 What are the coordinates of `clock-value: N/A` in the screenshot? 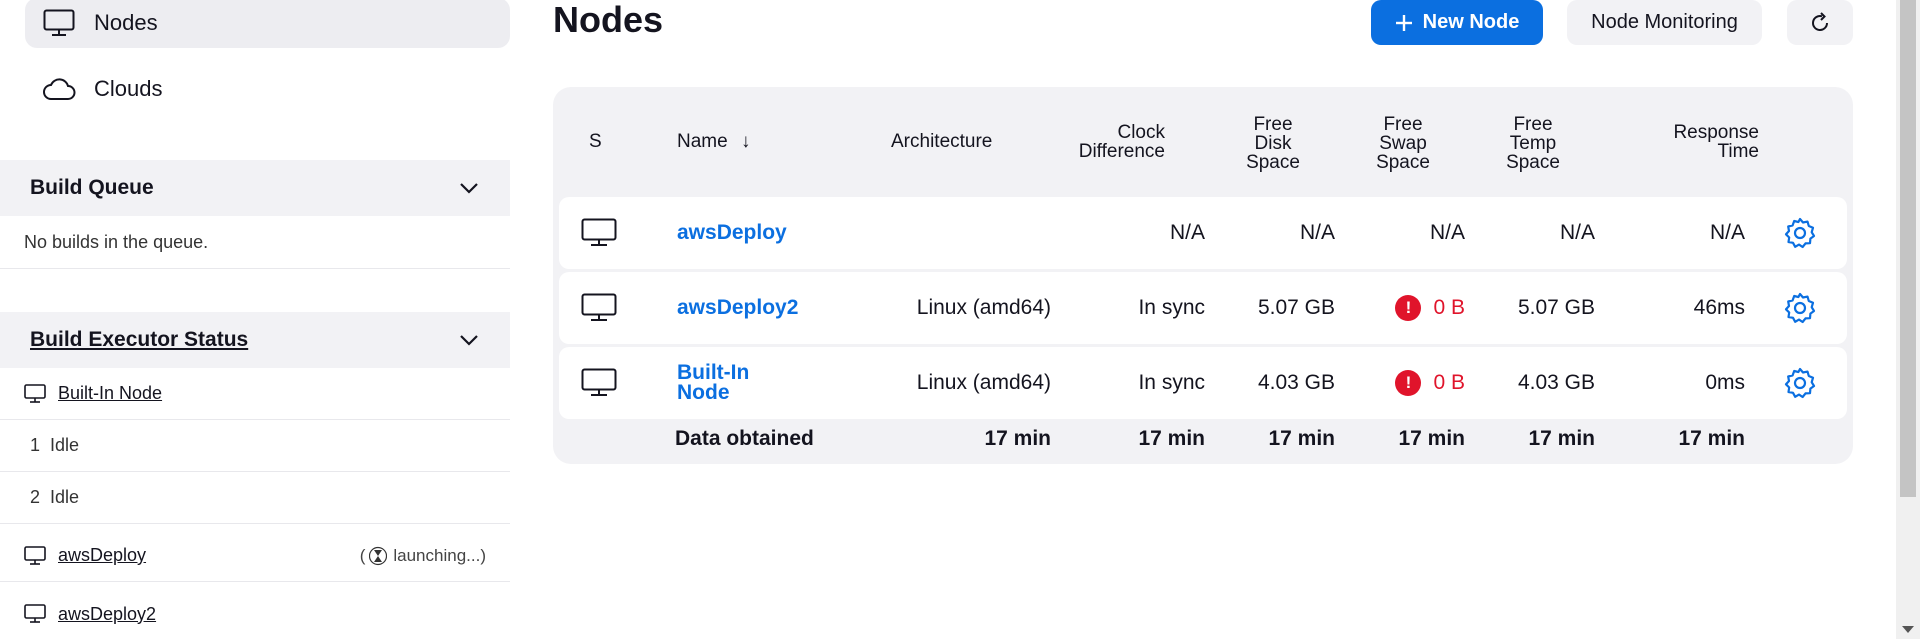 It's located at (1187, 232).